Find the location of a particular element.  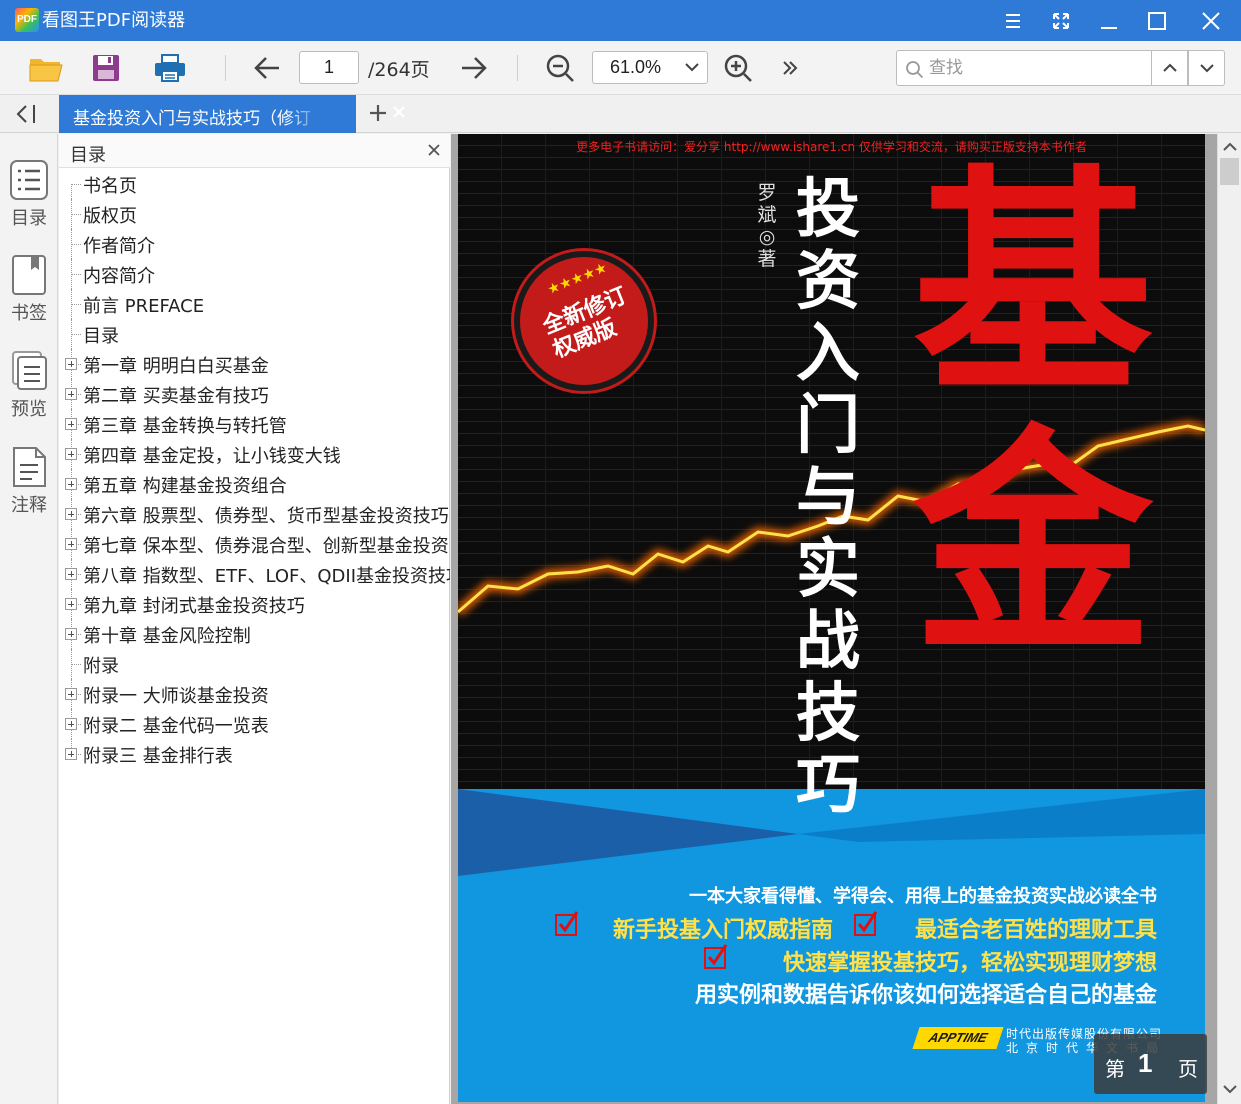

rail-label-preview: 预览 is located at coordinates (29, 409).